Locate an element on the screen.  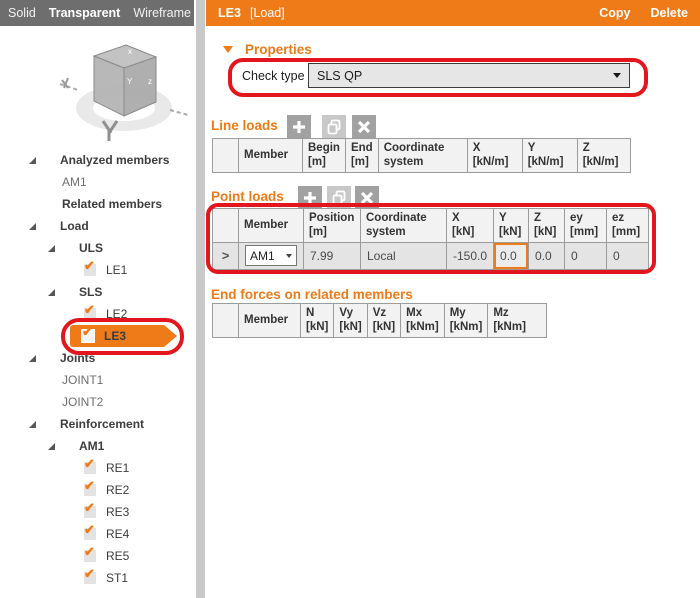
tree-item-joint2: JOINT2 is located at coordinates (97, 402).